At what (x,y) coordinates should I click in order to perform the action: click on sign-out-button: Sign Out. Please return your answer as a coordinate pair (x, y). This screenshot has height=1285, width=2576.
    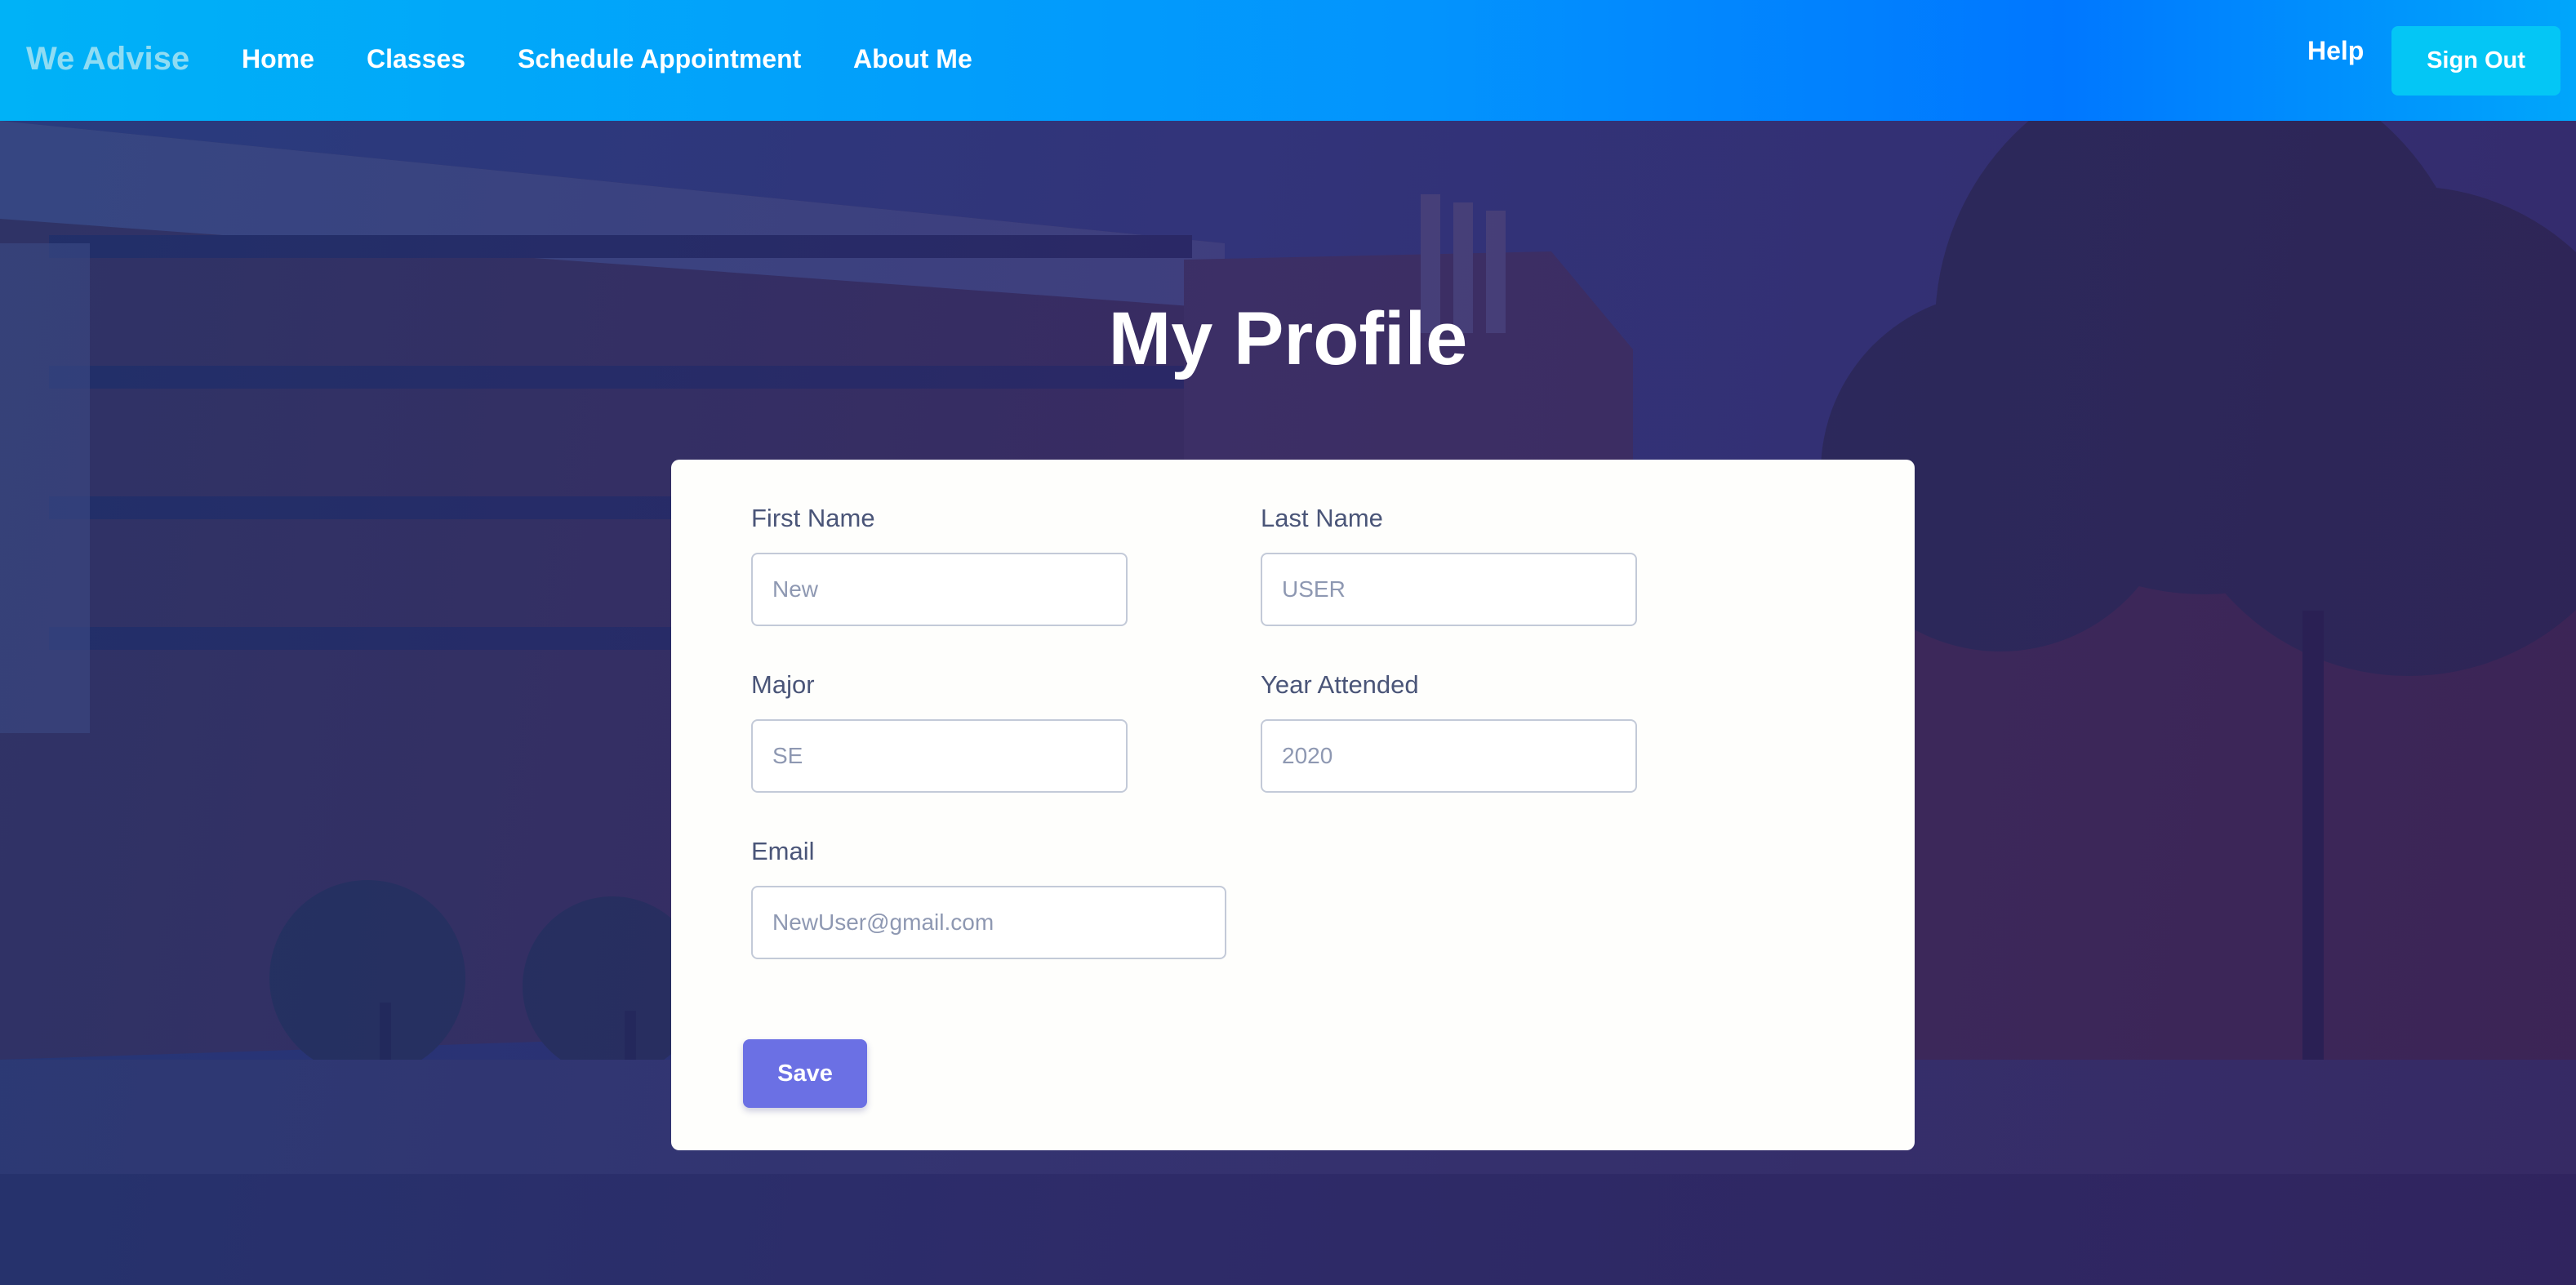
    Looking at the image, I should click on (2475, 61).